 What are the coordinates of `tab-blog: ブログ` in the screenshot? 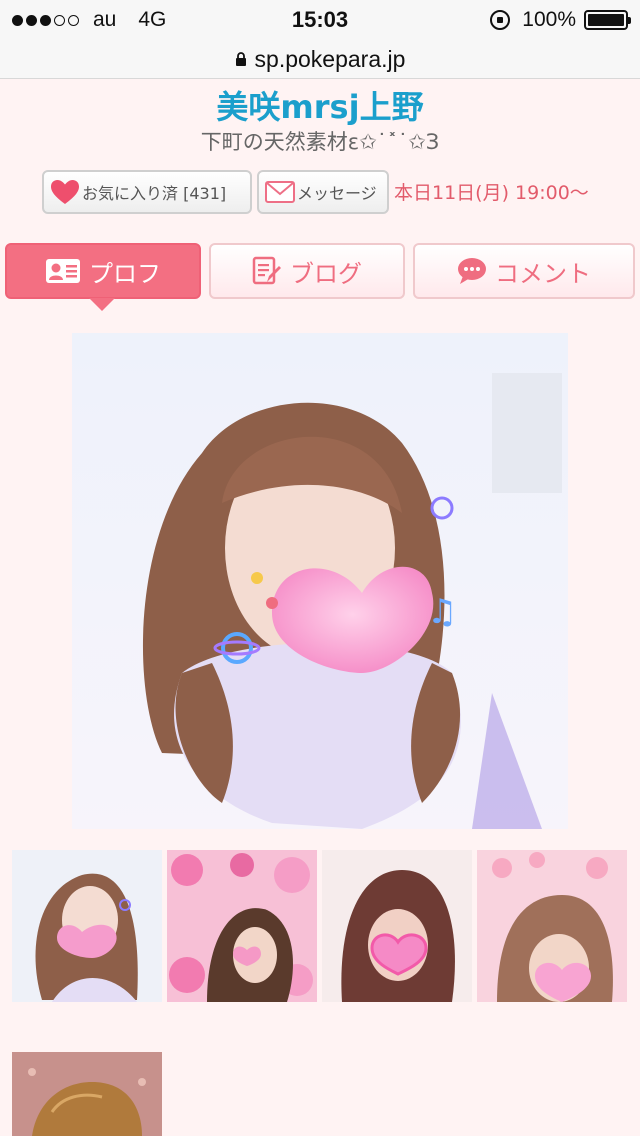 It's located at (307, 271).